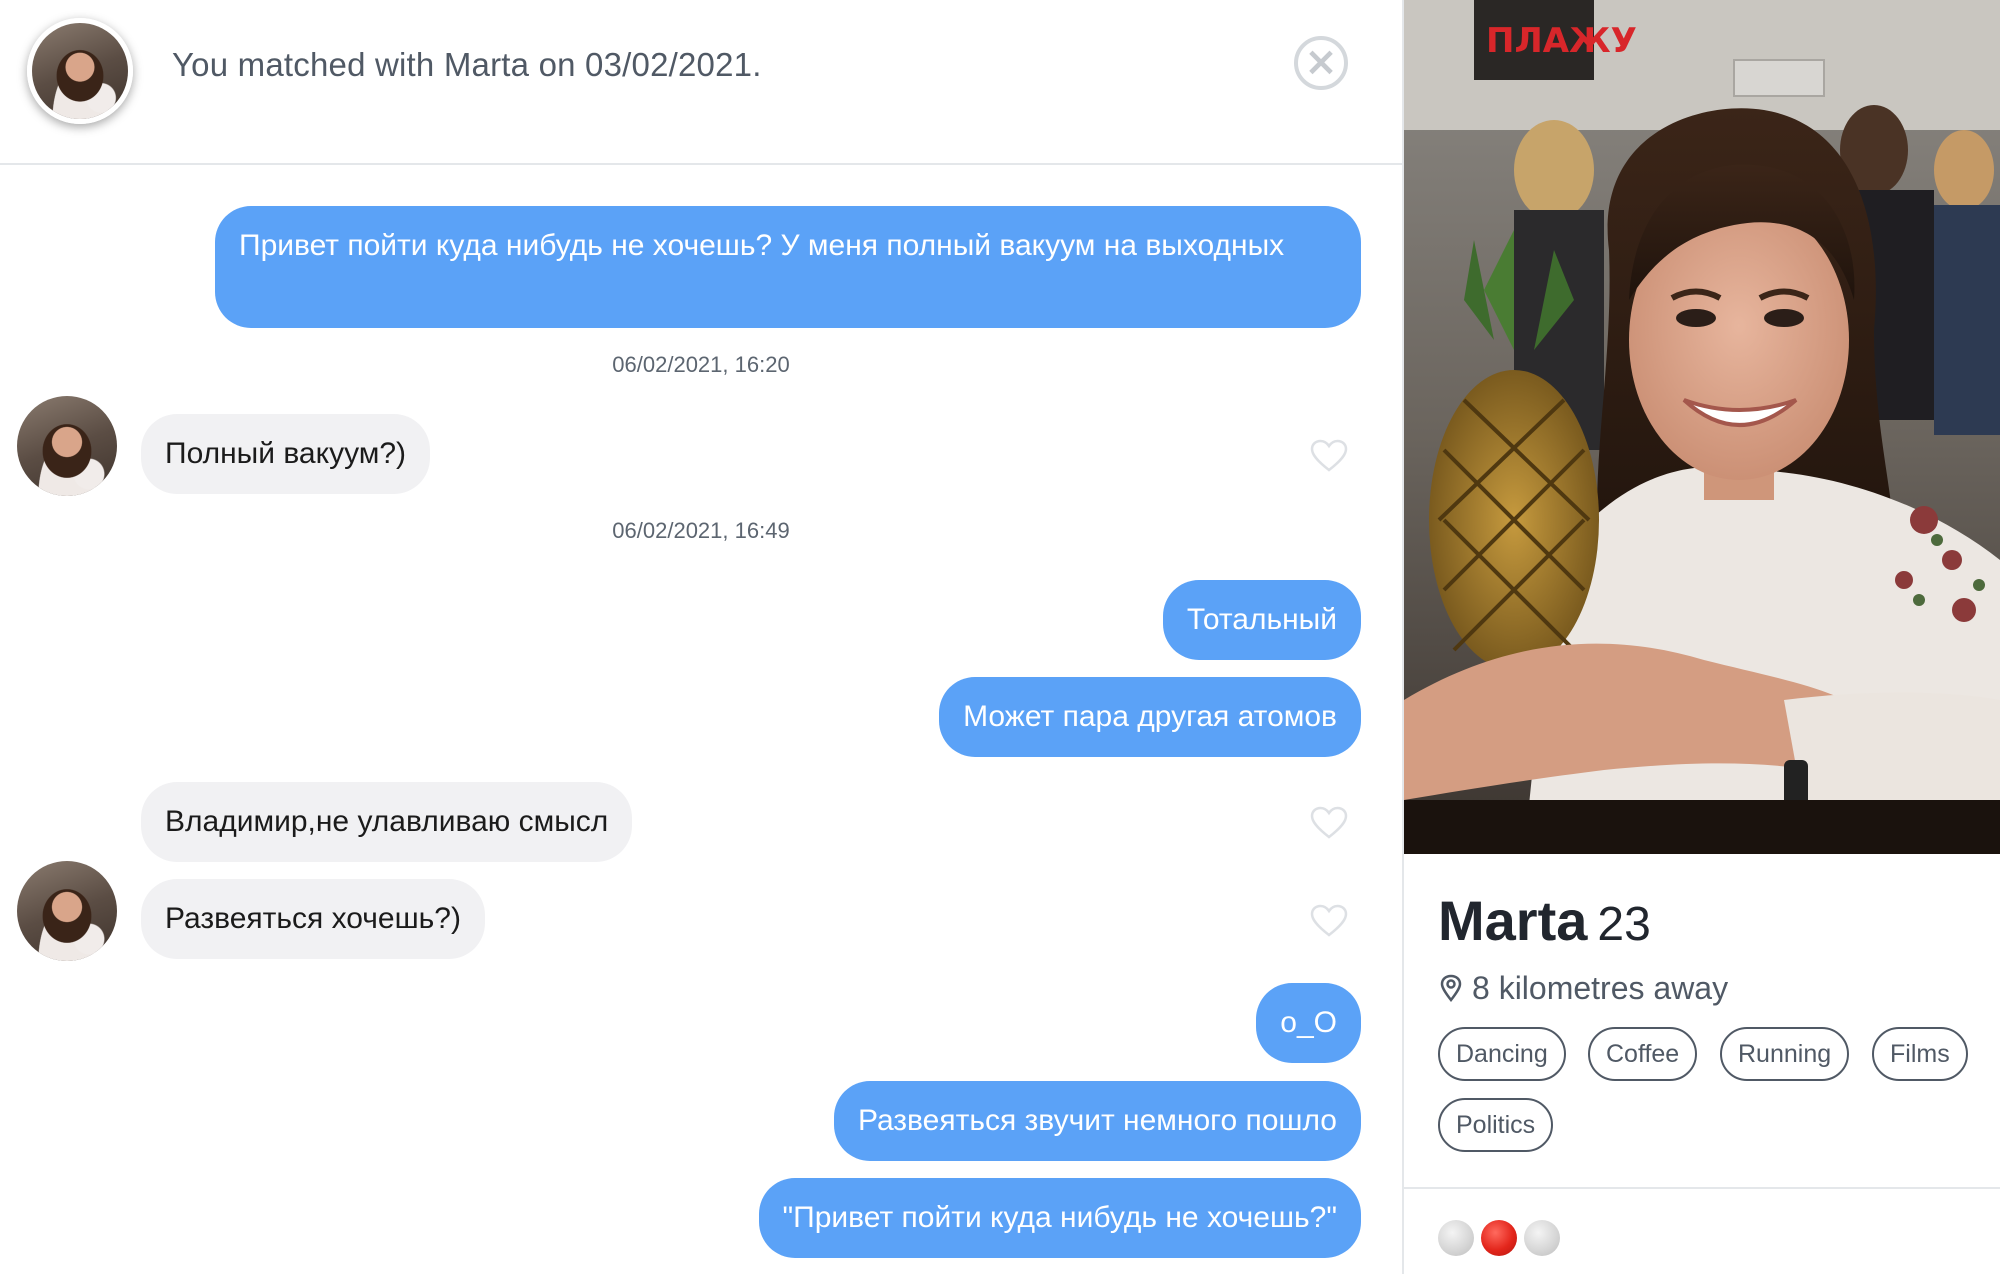 This screenshot has width=2000, height=1274. What do you see at coordinates (1499, 1238) in the screenshot?
I see `photo-pager-dot-active` at bounding box center [1499, 1238].